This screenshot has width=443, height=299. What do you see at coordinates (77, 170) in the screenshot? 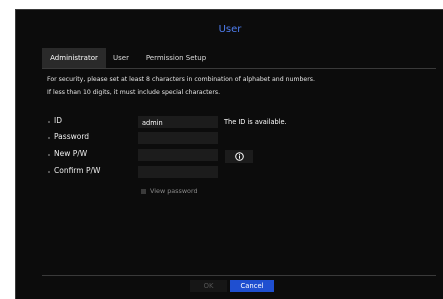
I see `confirm-password-label: Confirm P/W` at bounding box center [77, 170].